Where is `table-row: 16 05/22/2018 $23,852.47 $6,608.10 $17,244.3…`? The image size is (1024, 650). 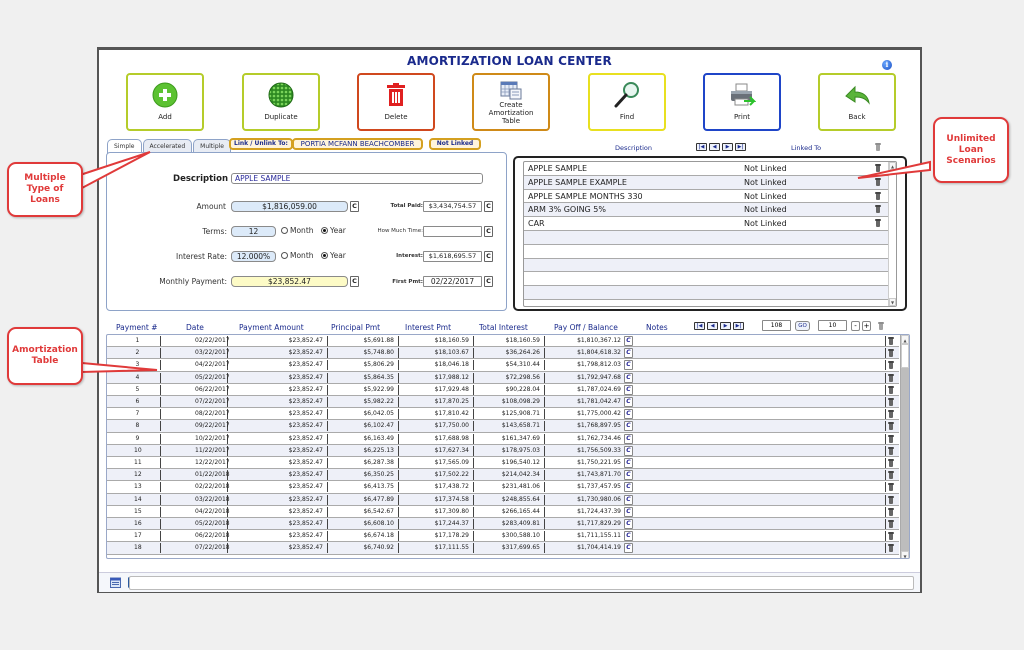
table-row: 16 05/22/2018 $23,852.47 $6,608.10 $17,244.3… is located at coordinates (503, 524).